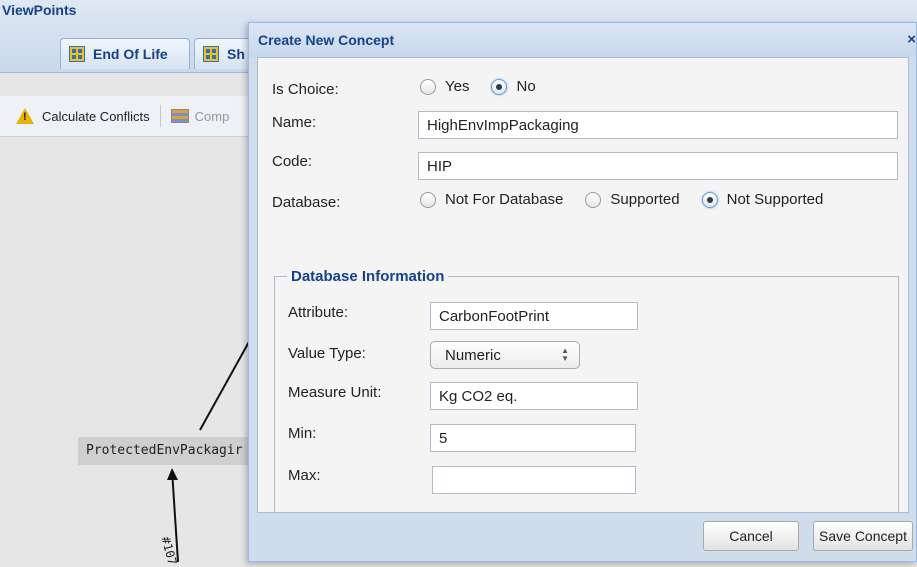  Describe the element at coordinates (368, 276) in the screenshot. I see `database-information-legend: Database Information` at that location.